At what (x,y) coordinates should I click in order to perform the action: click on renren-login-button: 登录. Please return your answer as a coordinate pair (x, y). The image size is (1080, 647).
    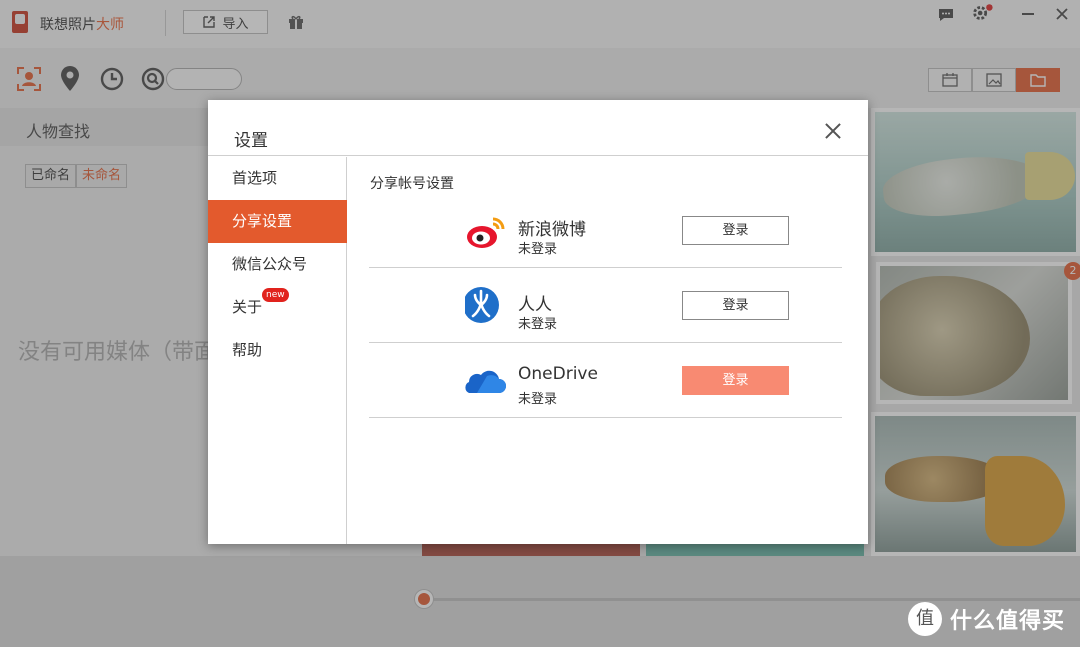
    Looking at the image, I should click on (735, 305).